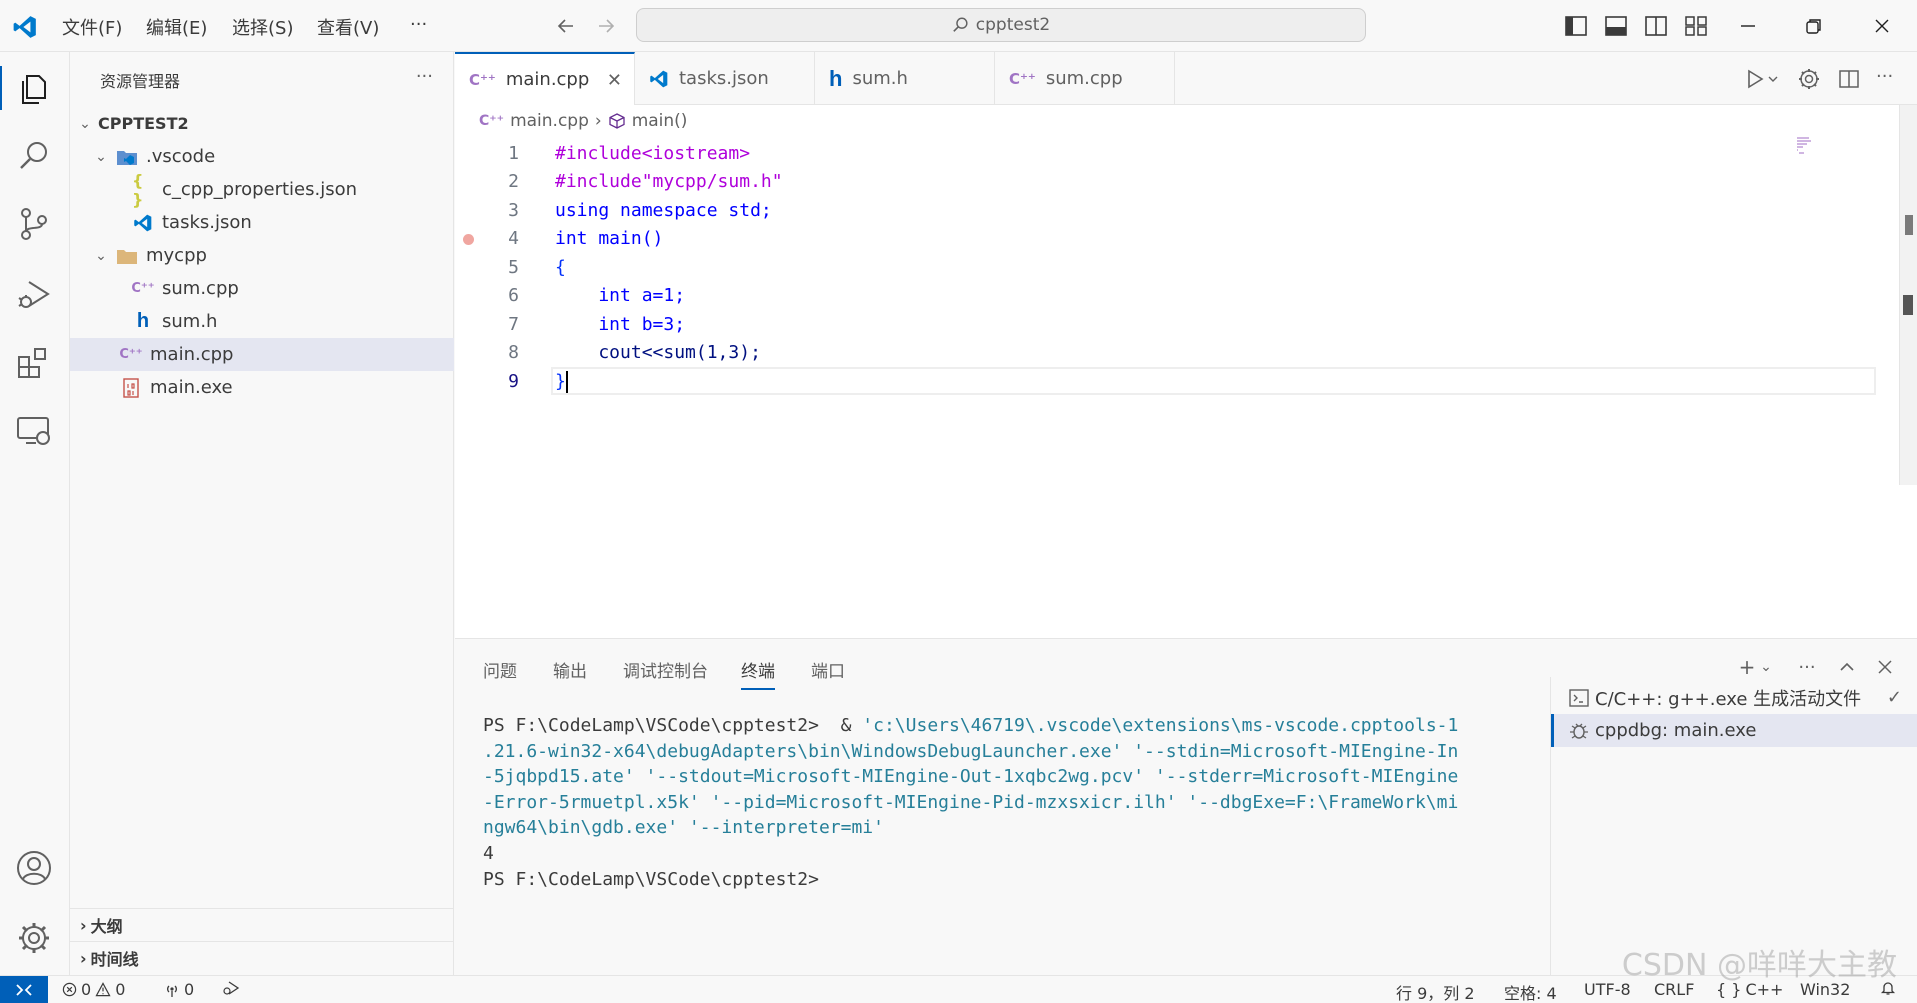  What do you see at coordinates (620, 296) in the screenshot?
I see `code-text: int a=1;` at bounding box center [620, 296].